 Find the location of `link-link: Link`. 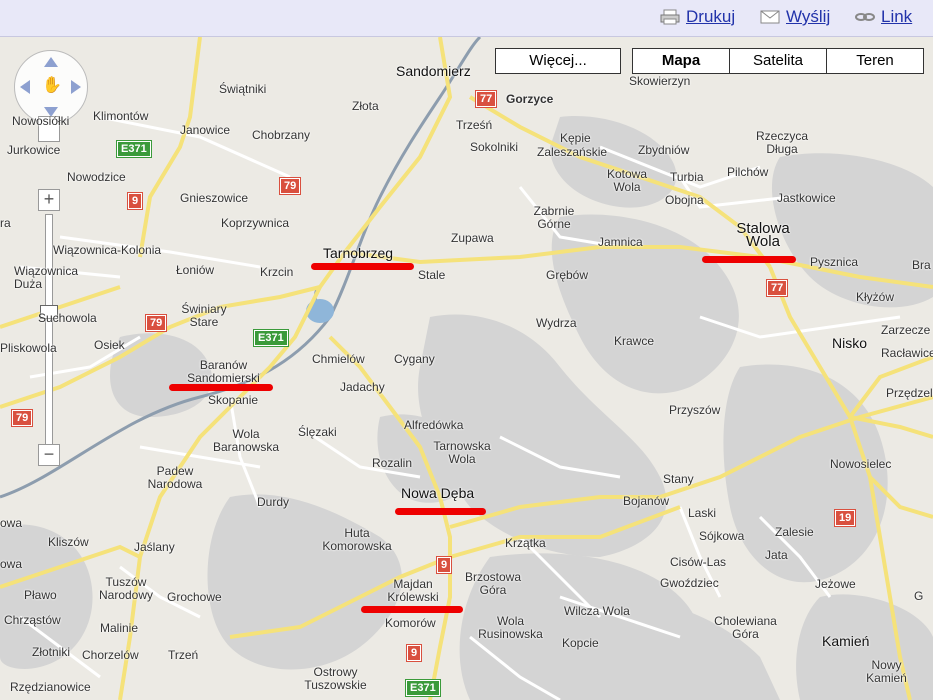

link-link: Link is located at coordinates (883, 17).